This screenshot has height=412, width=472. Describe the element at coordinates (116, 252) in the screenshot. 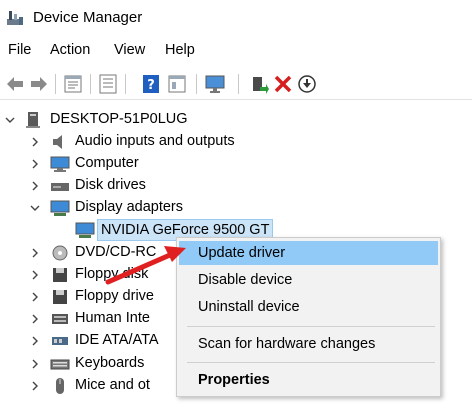

I see `tree-item-label: DVD/CD-RC` at that location.